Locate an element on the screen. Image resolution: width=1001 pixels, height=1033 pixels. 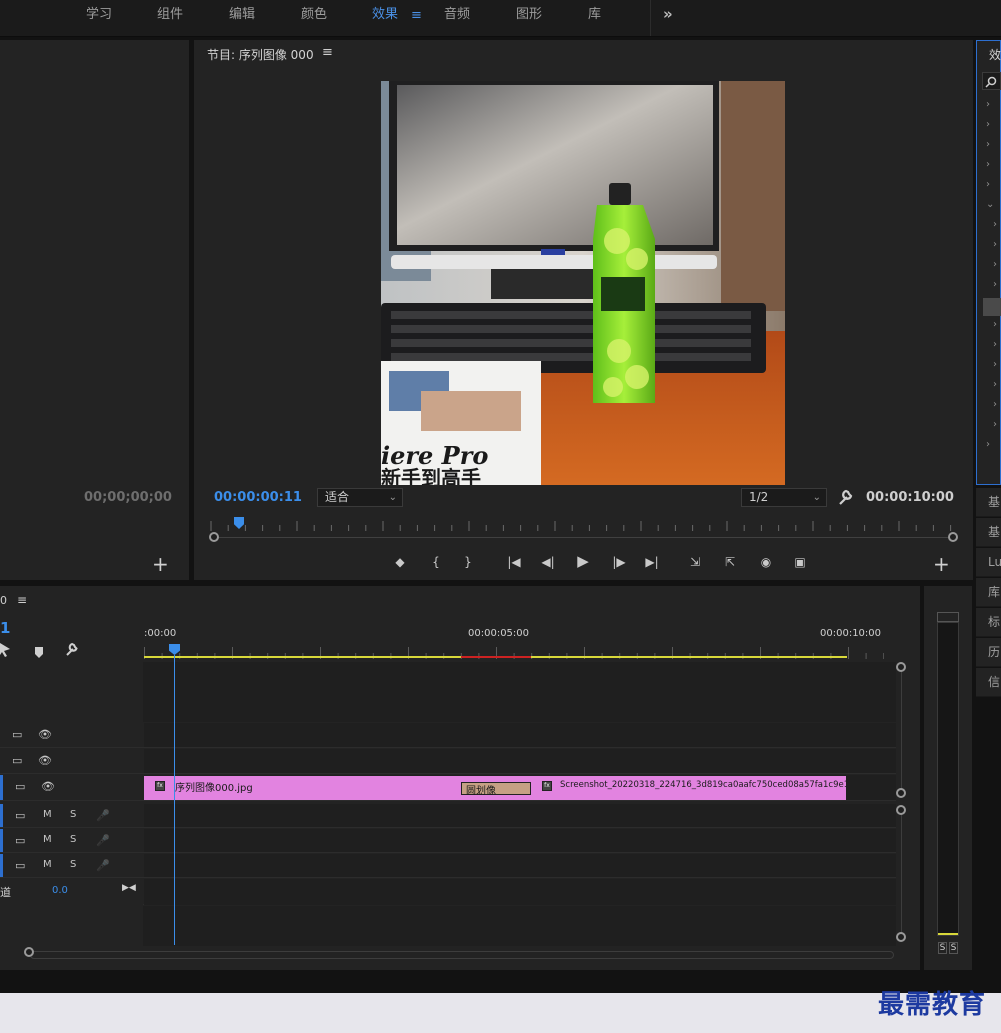
master-volume-value: 0.0 is located at coordinates (60, 890).